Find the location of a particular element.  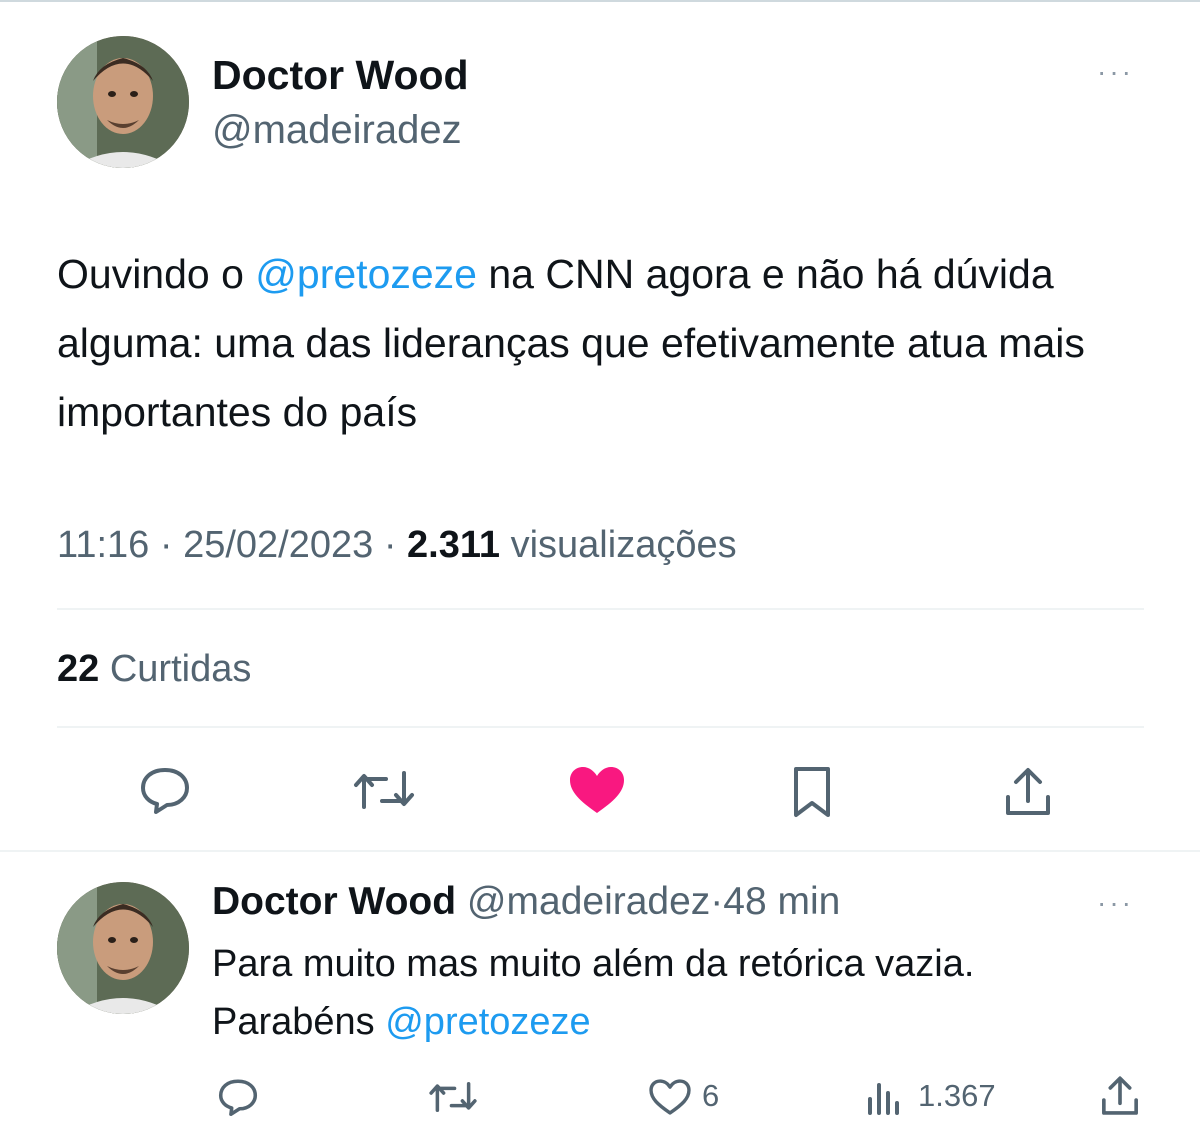

like-icon is located at coordinates (670, 1097).